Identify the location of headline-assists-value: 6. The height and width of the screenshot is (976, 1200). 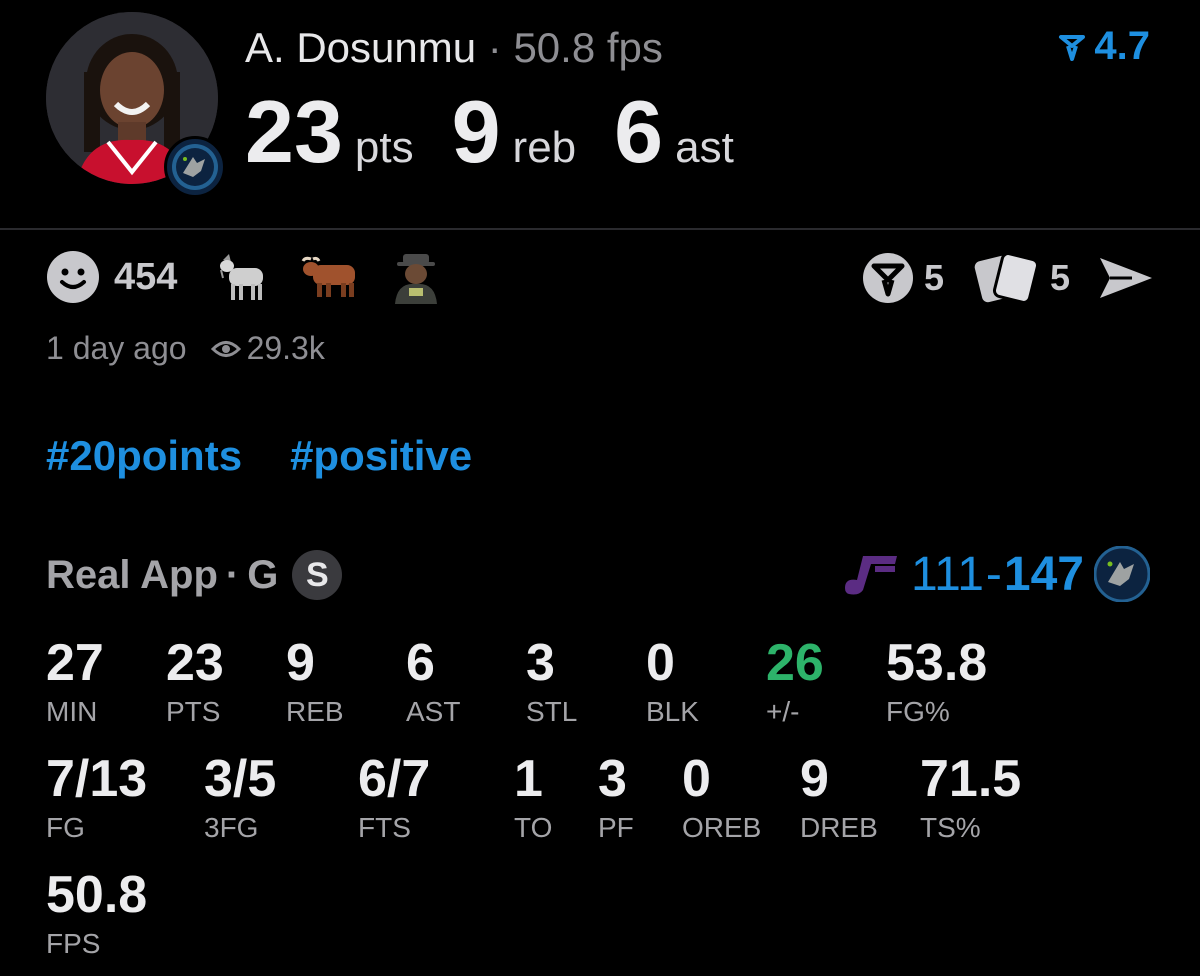
(639, 131).